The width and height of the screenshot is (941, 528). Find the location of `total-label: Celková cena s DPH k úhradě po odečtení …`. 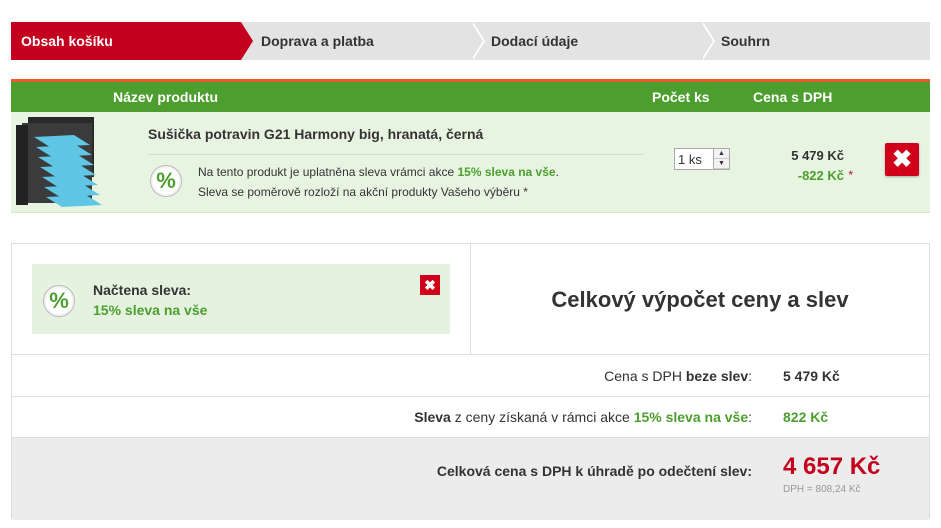

total-label: Celková cena s DPH k úhradě po odečtení … is located at coordinates (594, 471).